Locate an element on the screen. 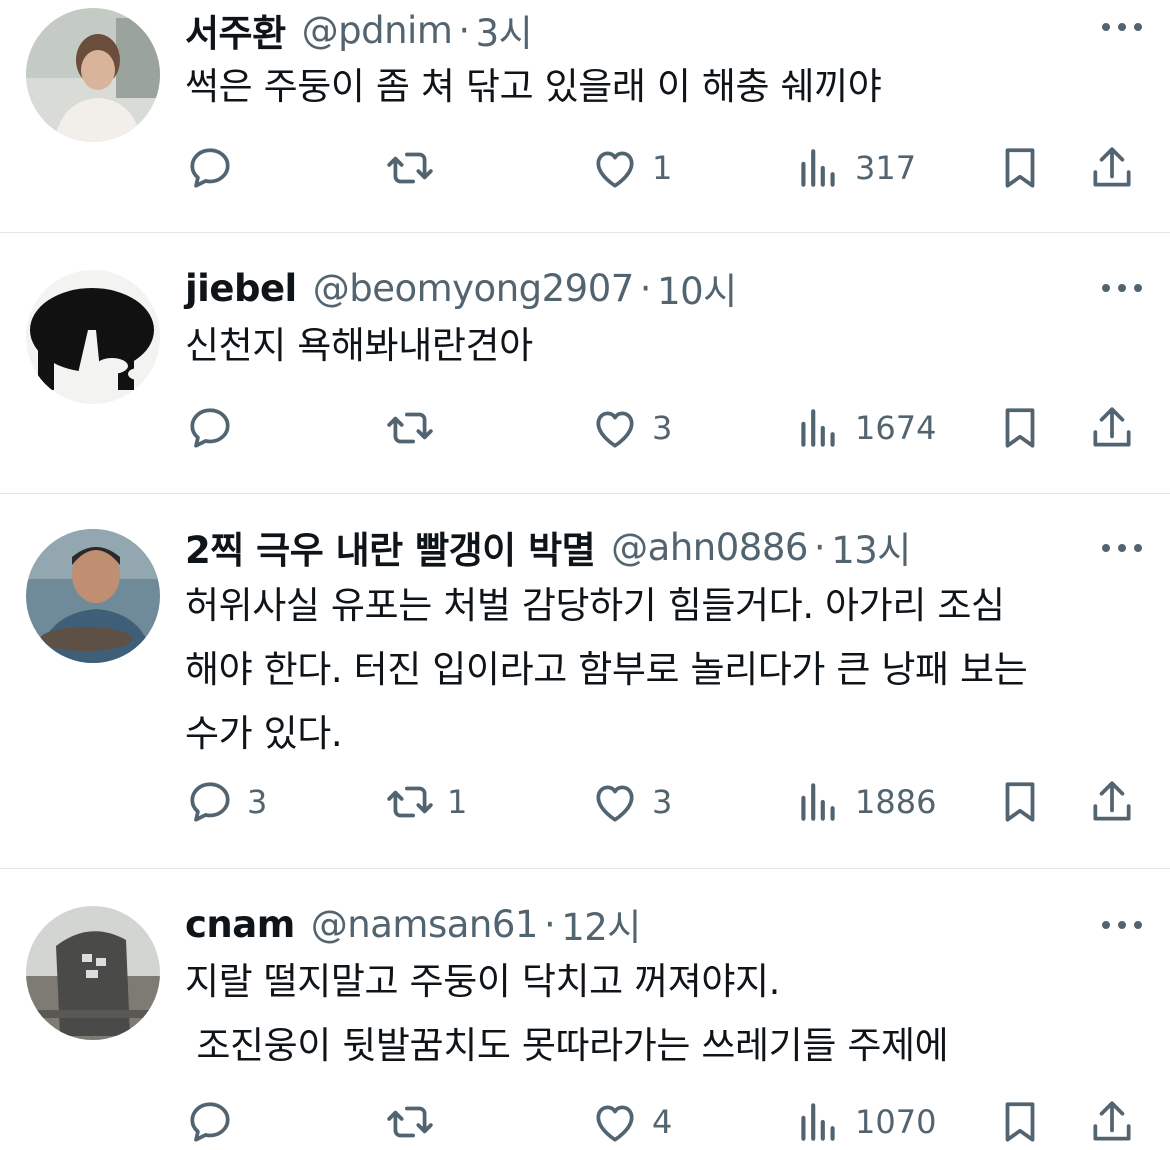  view-count: 1674 is located at coordinates (896, 428).